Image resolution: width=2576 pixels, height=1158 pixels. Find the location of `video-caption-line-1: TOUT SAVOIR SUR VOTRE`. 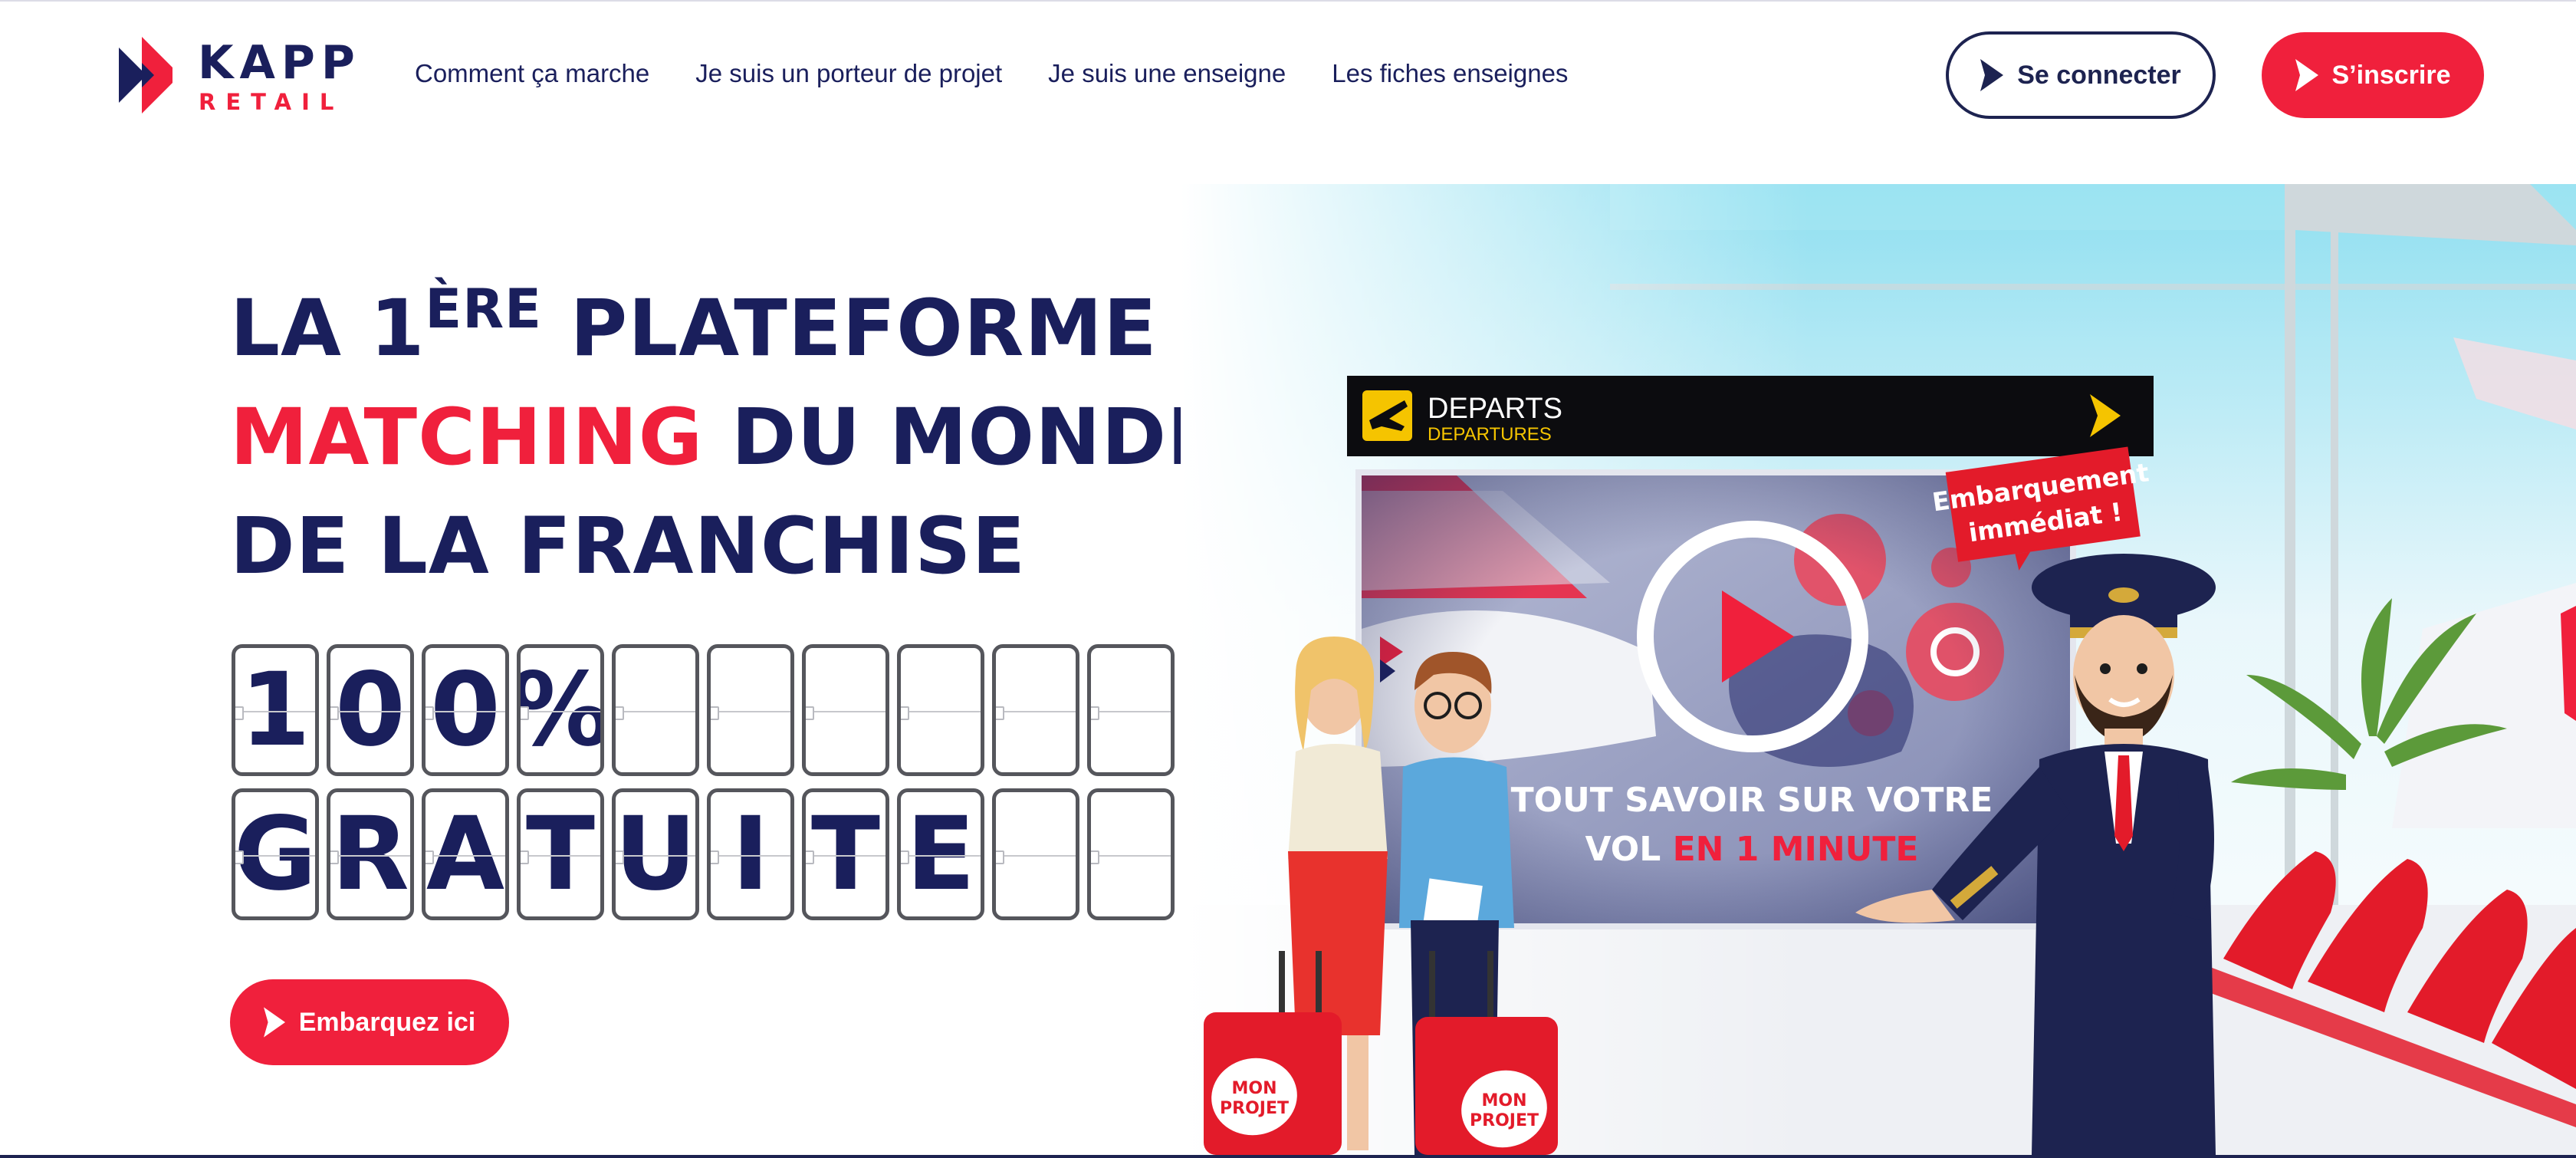

video-caption-line-1: TOUT SAVOIR SUR VOTRE is located at coordinates (1752, 800).